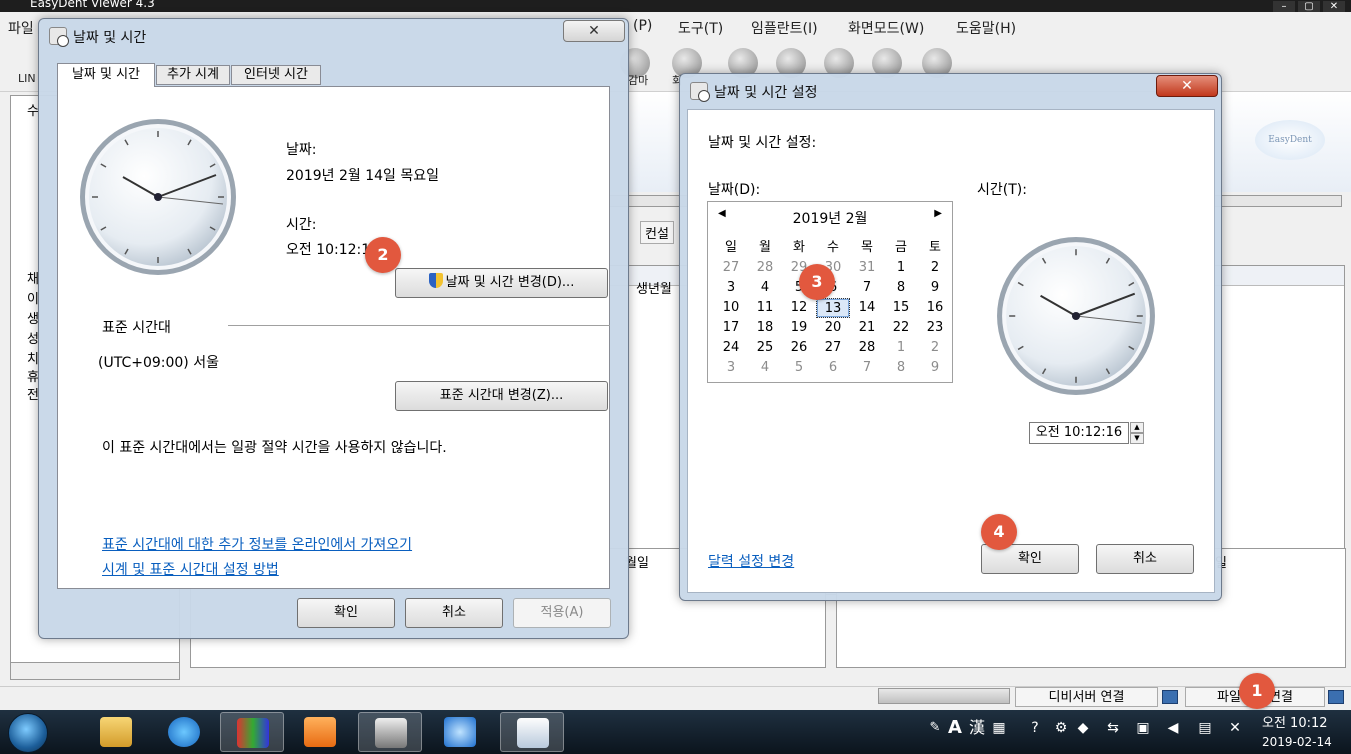  What do you see at coordinates (901, 328) in the screenshot?
I see `calendar-day: 22` at bounding box center [901, 328].